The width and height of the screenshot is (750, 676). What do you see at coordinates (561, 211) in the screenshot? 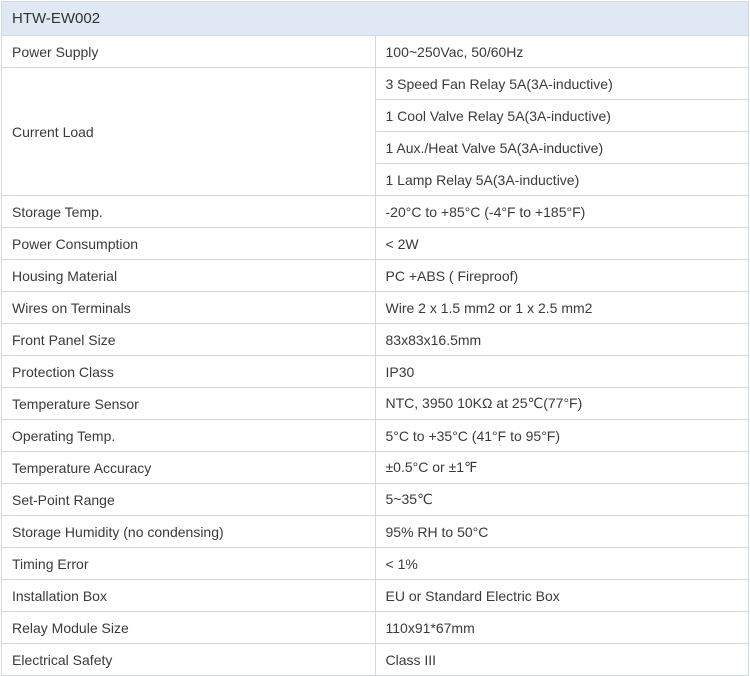
I see `spec-value: -20°C to +85°C (-4°F to +185°F)` at bounding box center [561, 211].